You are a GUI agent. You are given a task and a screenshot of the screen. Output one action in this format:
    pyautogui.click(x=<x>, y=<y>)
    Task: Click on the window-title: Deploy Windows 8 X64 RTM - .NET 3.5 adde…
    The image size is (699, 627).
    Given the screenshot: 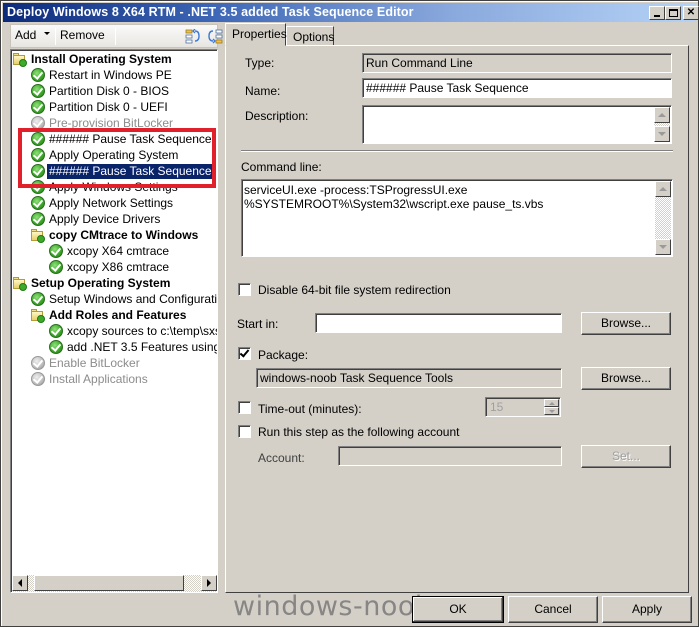 What is the action you would take?
    pyautogui.click(x=210, y=12)
    